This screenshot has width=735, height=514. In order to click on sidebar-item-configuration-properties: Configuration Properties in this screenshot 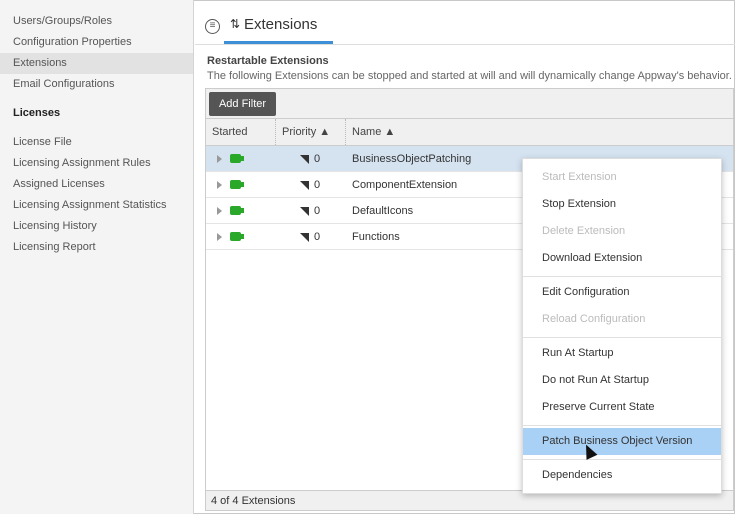, I will do `click(96, 42)`.